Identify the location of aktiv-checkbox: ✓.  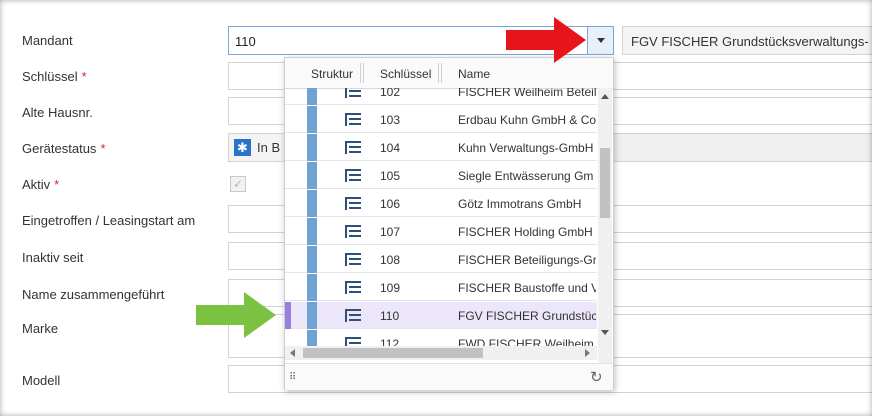
(238, 184).